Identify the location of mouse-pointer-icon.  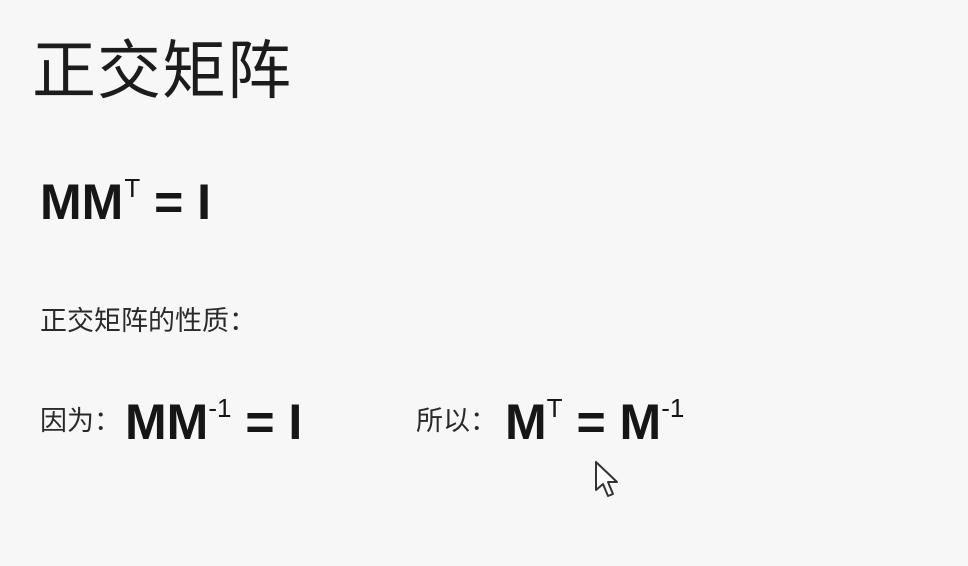
(606, 479).